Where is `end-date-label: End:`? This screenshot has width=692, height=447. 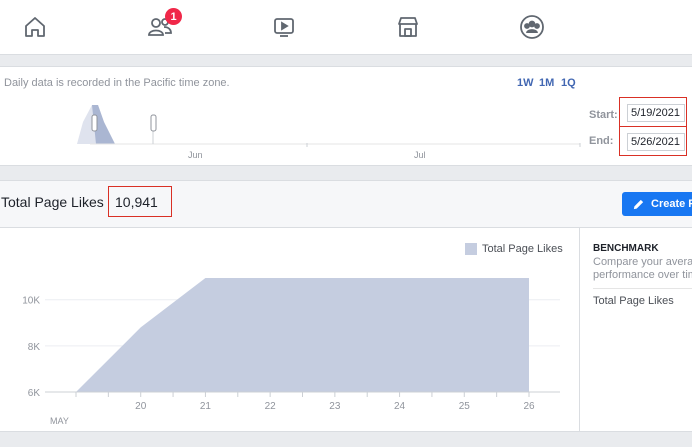 end-date-label: End: is located at coordinates (601, 141).